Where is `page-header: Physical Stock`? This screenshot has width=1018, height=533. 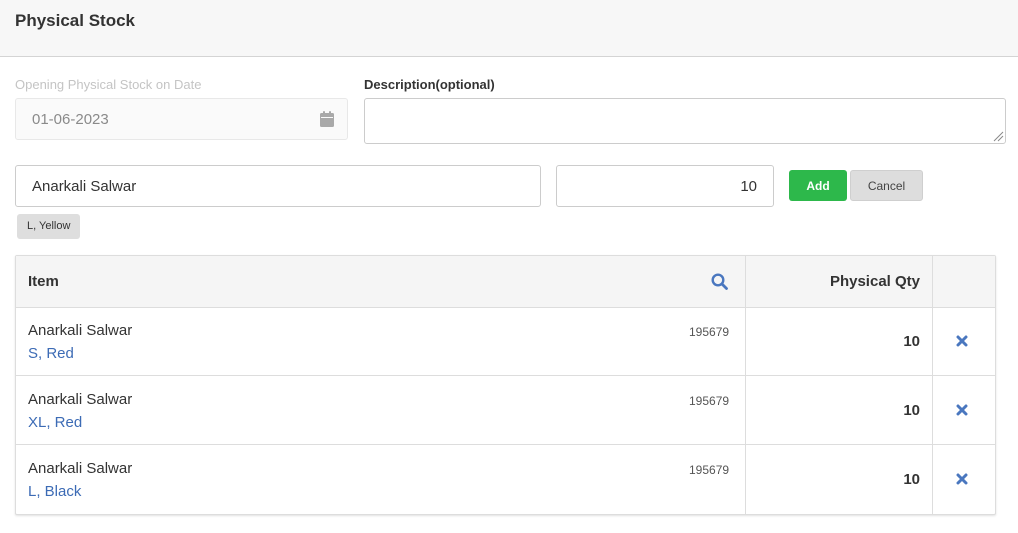
page-header: Physical Stock is located at coordinates (509, 28).